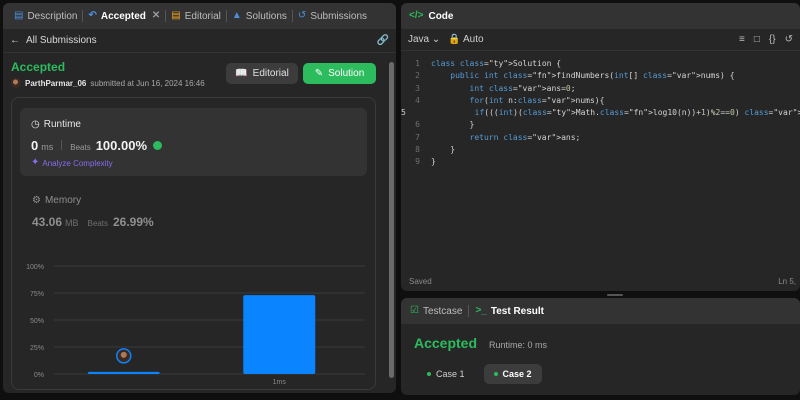 Image resolution: width=800 pixels, height=400 pixels. I want to click on code-text: class class="ty">Solution {, so click(496, 63).